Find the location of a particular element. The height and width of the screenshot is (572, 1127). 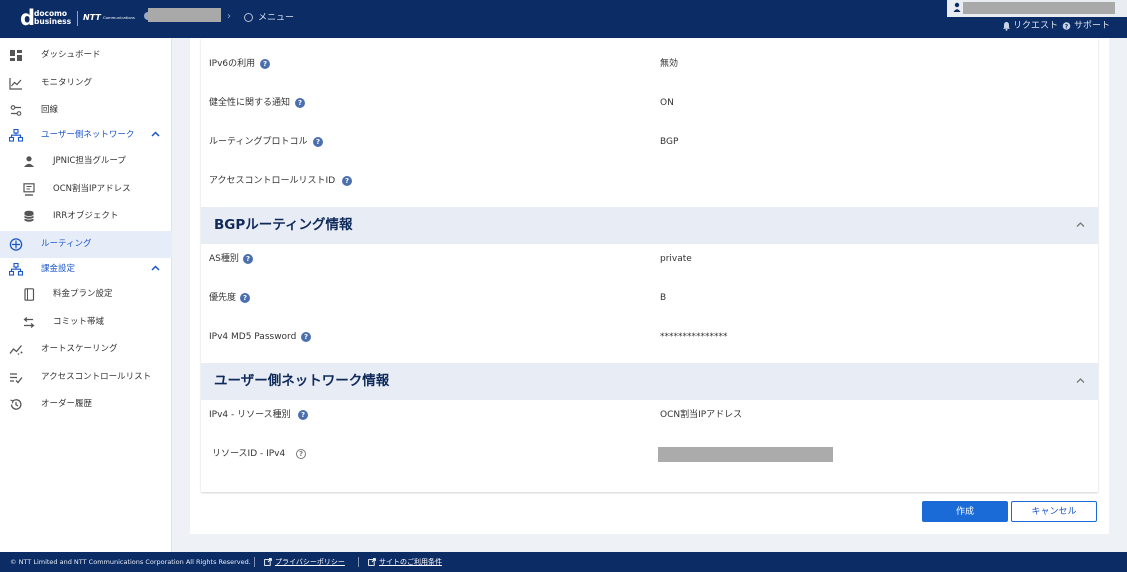

bell-icon is located at coordinates (1006, 26).